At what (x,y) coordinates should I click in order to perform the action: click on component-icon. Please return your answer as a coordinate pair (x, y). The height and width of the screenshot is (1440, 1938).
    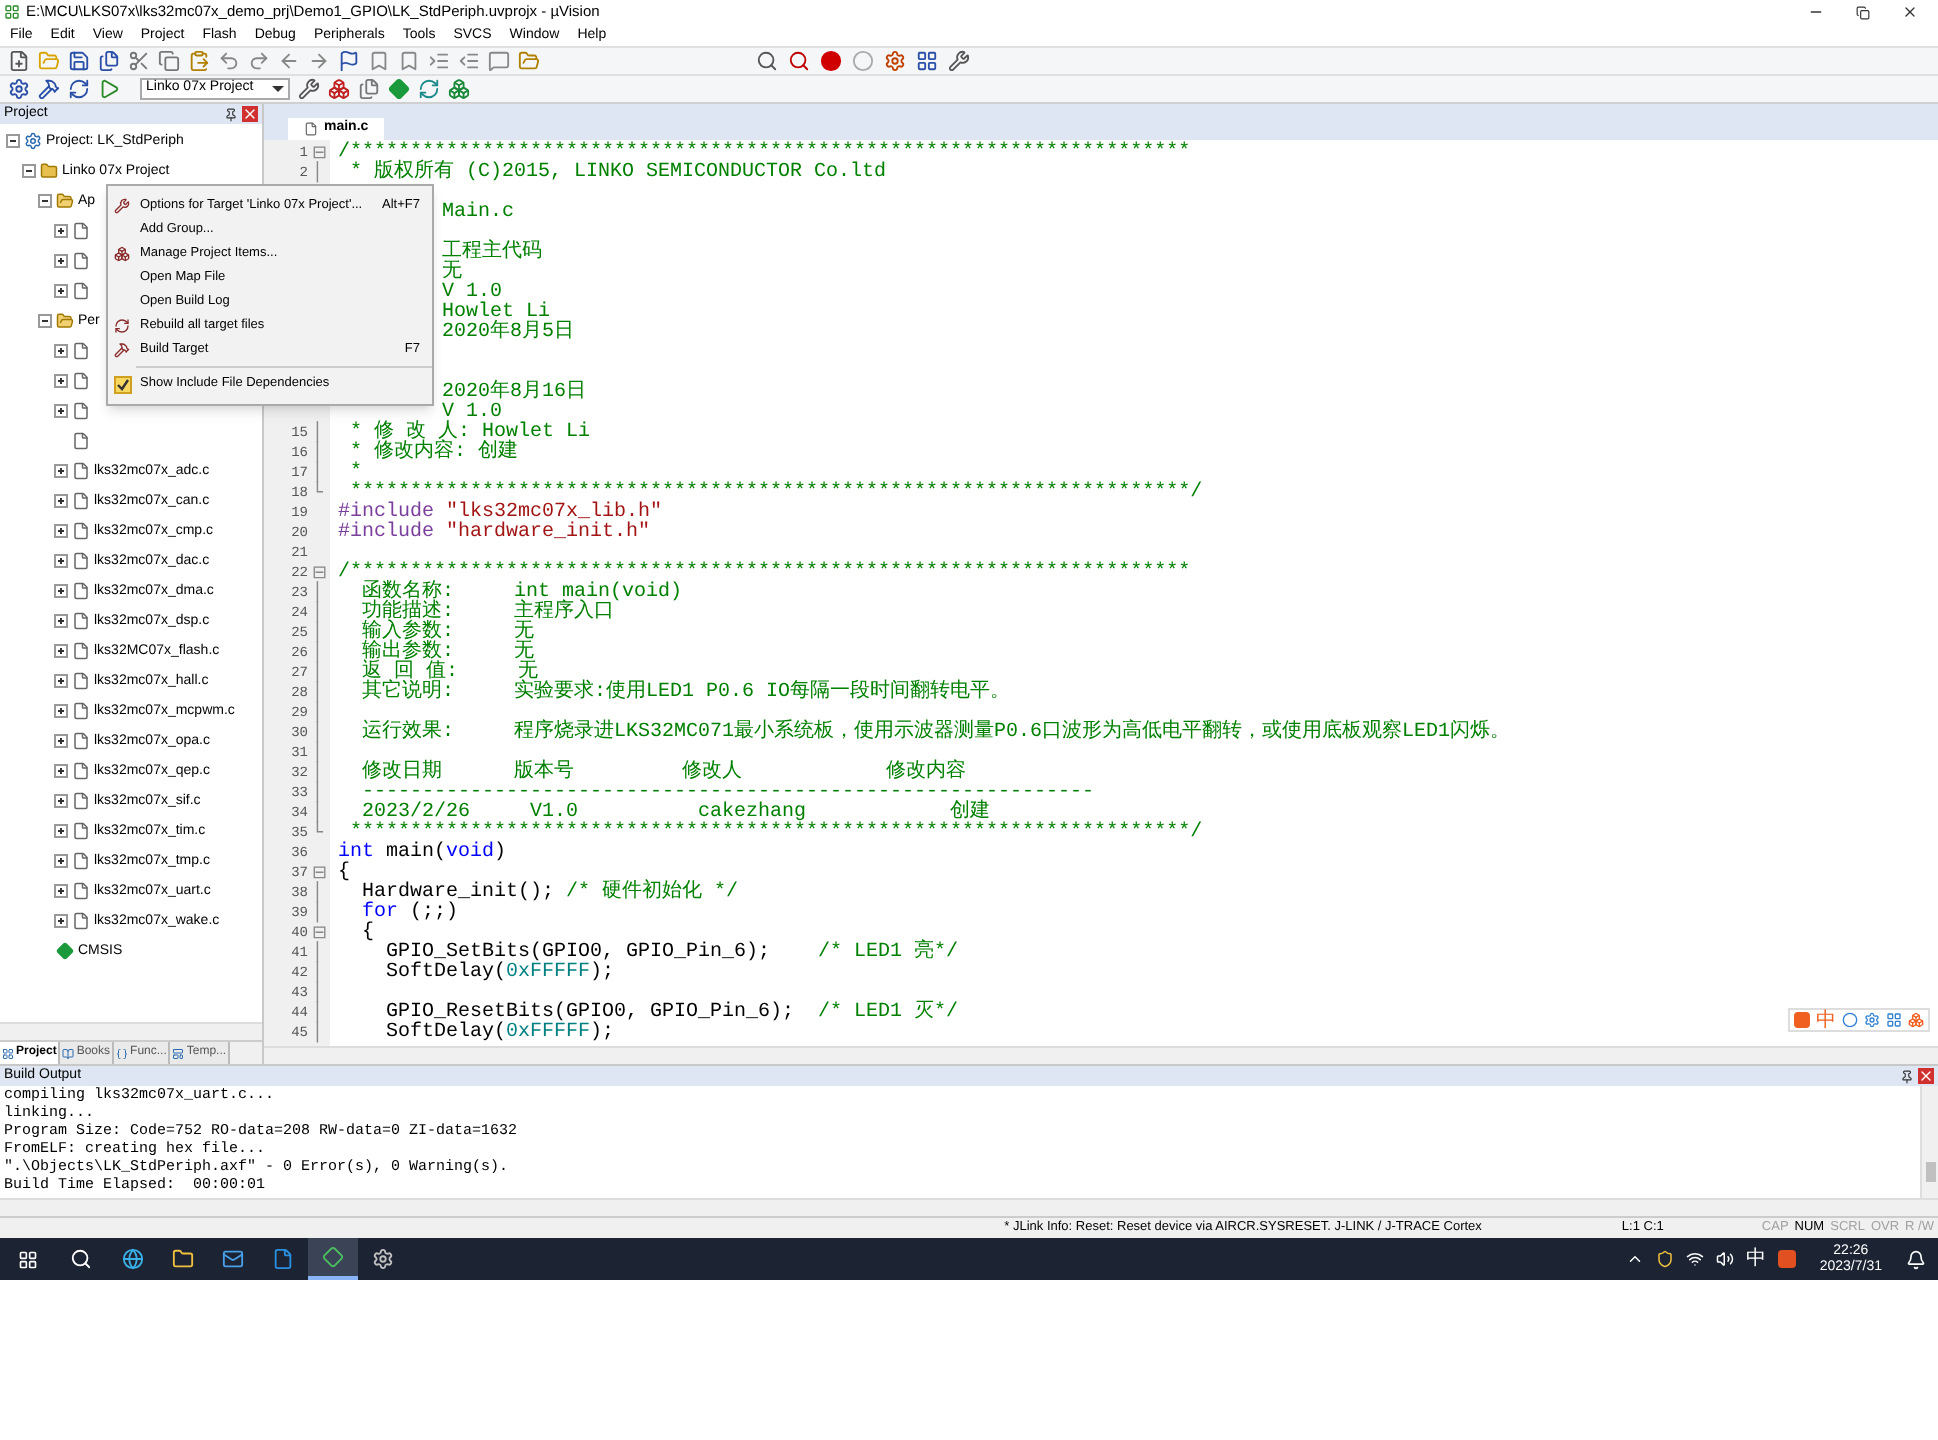
    Looking at the image, I should click on (459, 89).